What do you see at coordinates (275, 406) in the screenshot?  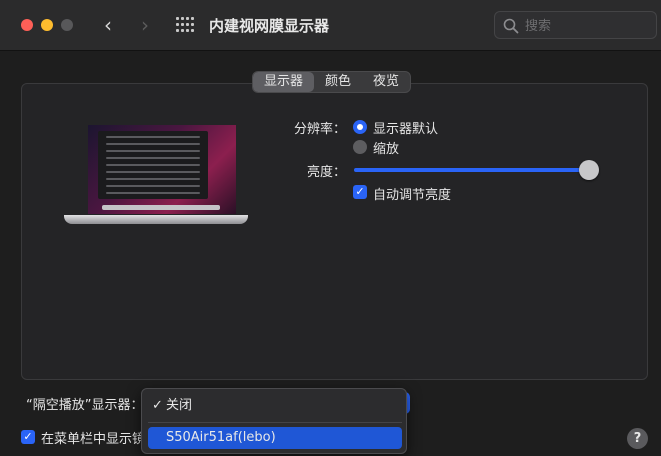 I see `menu-item-off: ✓ 关闭` at bounding box center [275, 406].